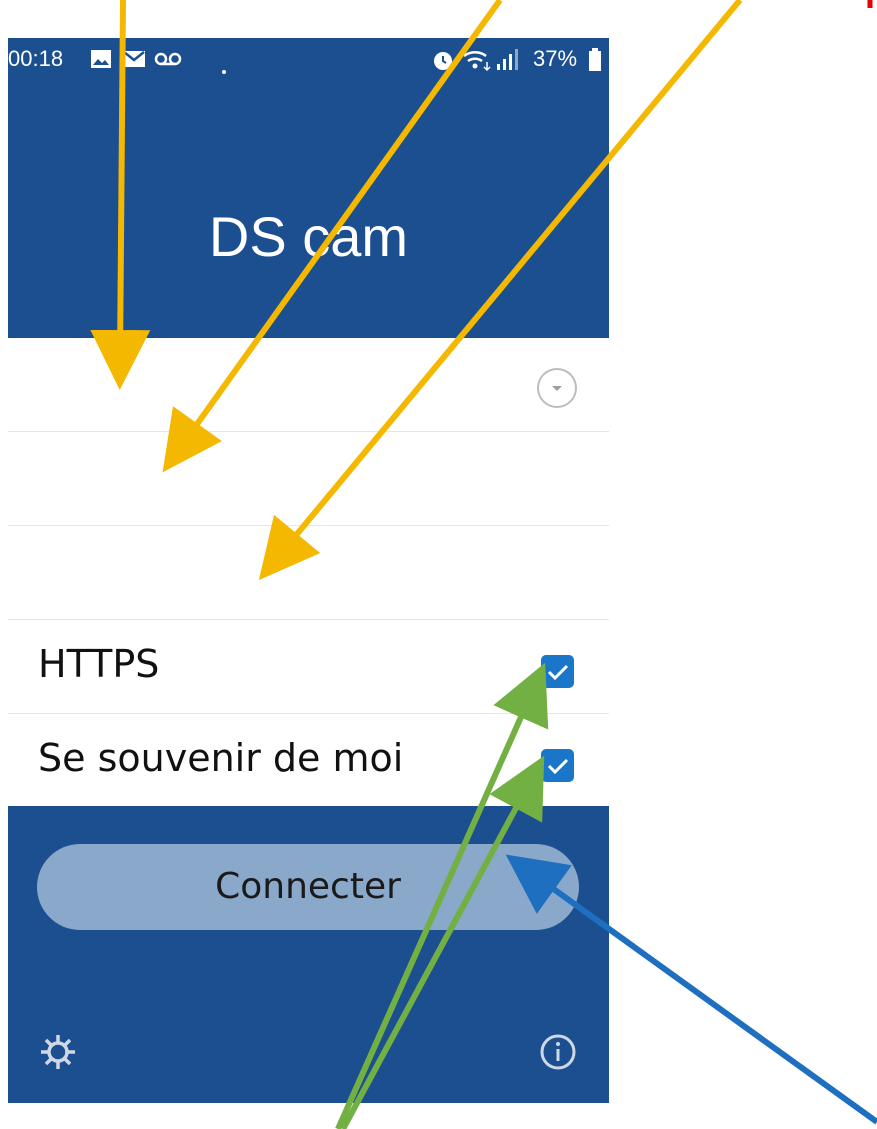  What do you see at coordinates (443, 63) in the screenshot?
I see `alarm-icon` at bounding box center [443, 63].